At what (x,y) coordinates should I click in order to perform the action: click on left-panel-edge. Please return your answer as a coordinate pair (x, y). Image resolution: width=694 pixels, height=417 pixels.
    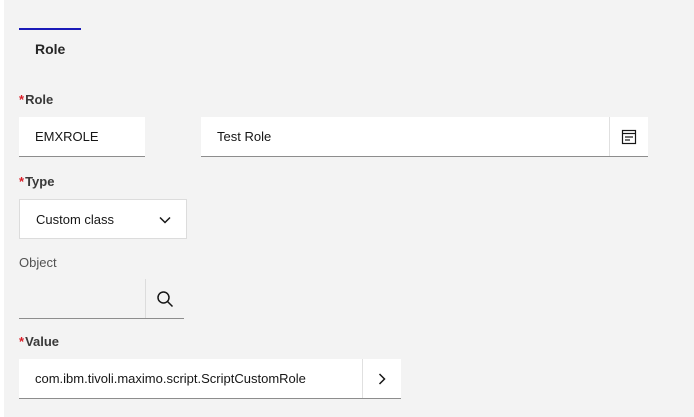
    Looking at the image, I should click on (2, 208).